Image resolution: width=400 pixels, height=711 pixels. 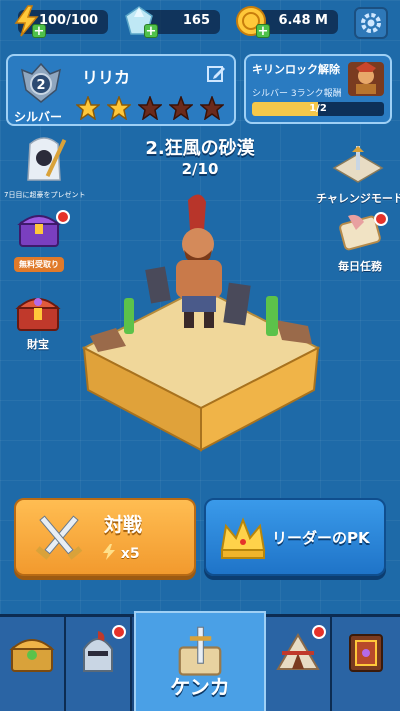 What do you see at coordinates (216, 74) in the screenshot?
I see `edit-icon` at bounding box center [216, 74].